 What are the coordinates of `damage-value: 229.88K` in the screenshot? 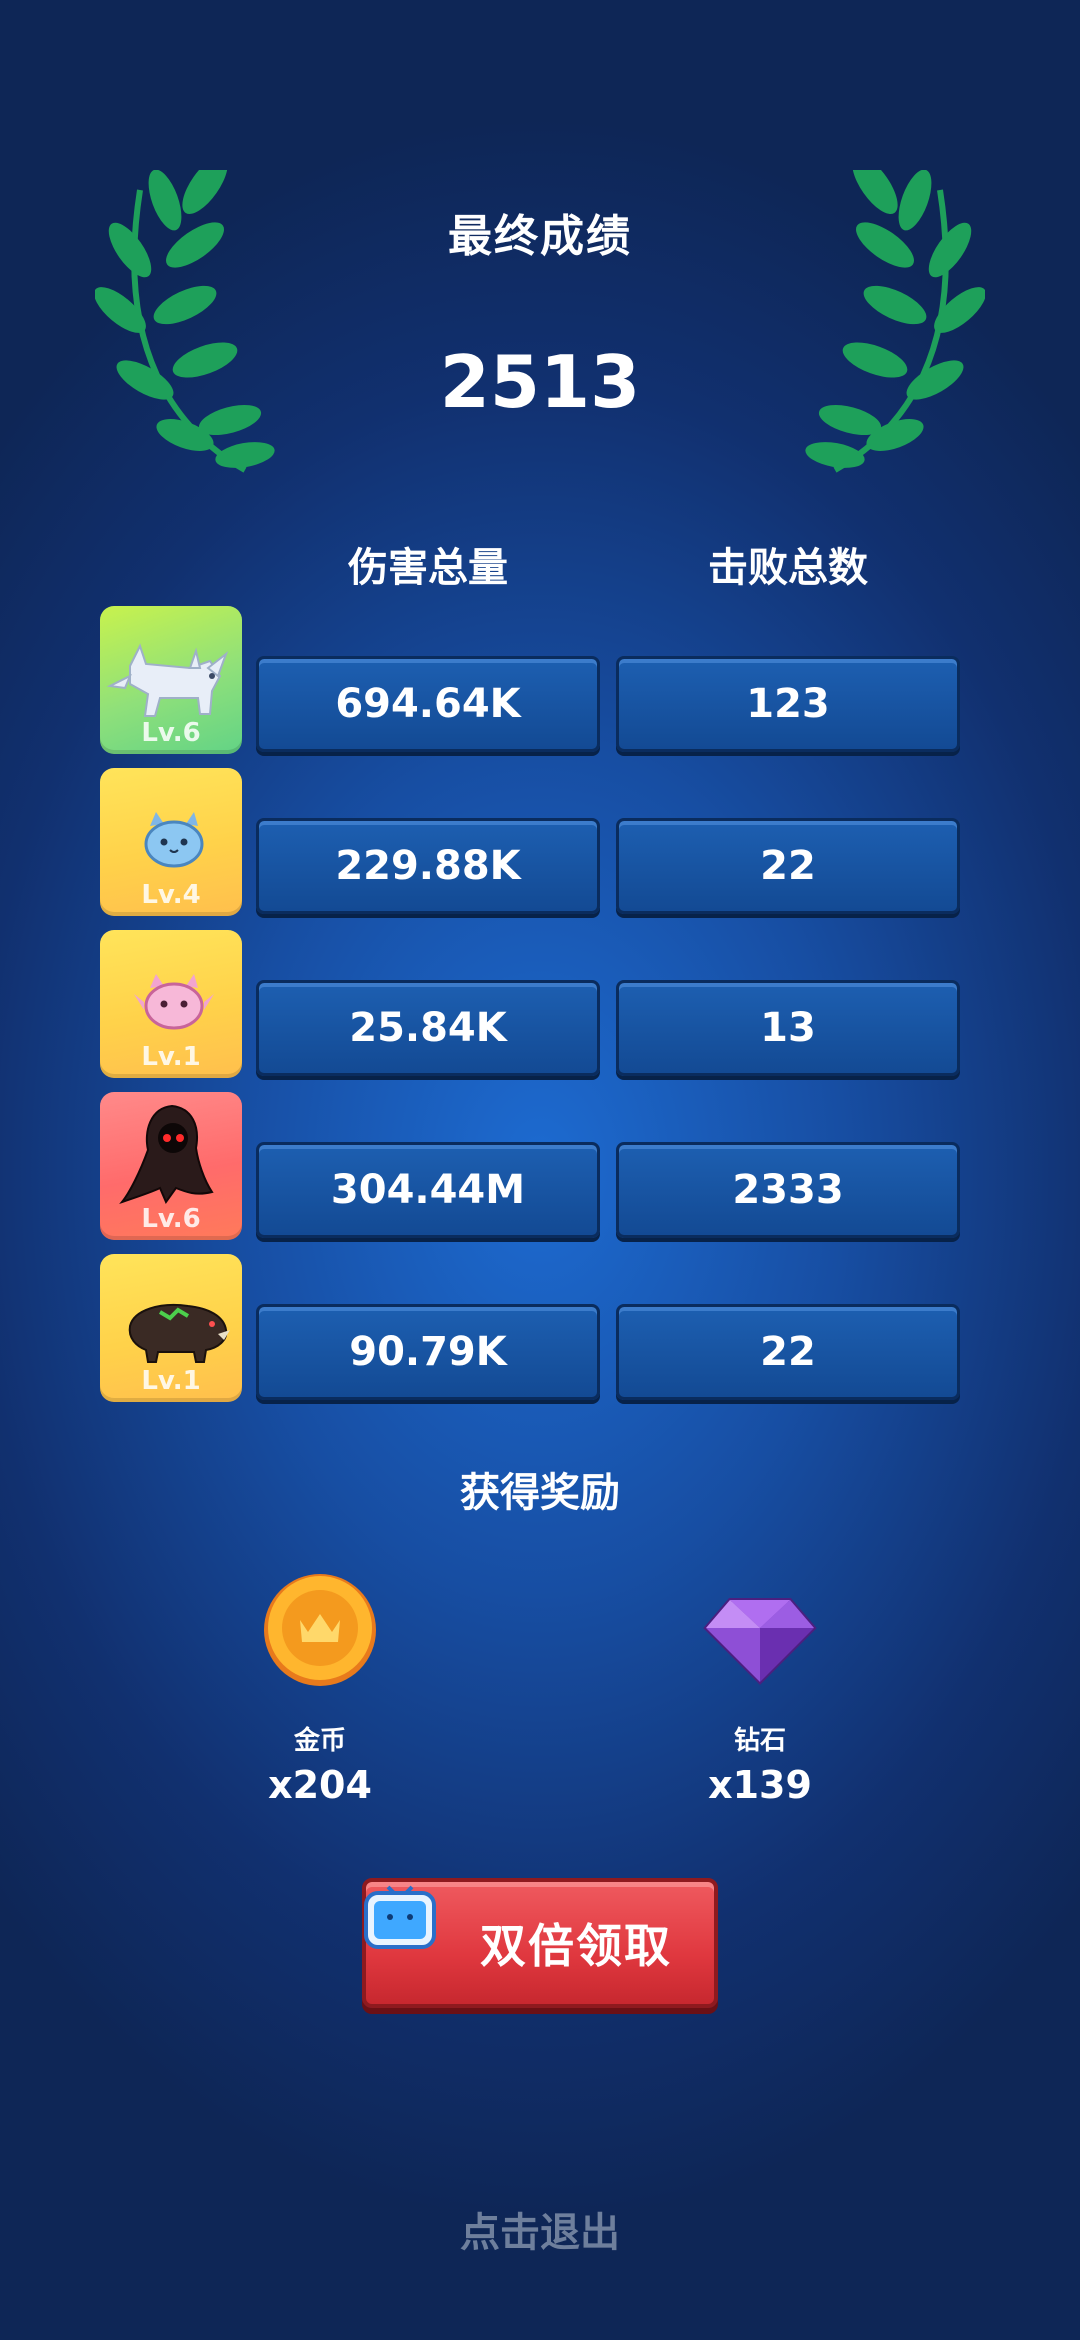 It's located at (428, 866).